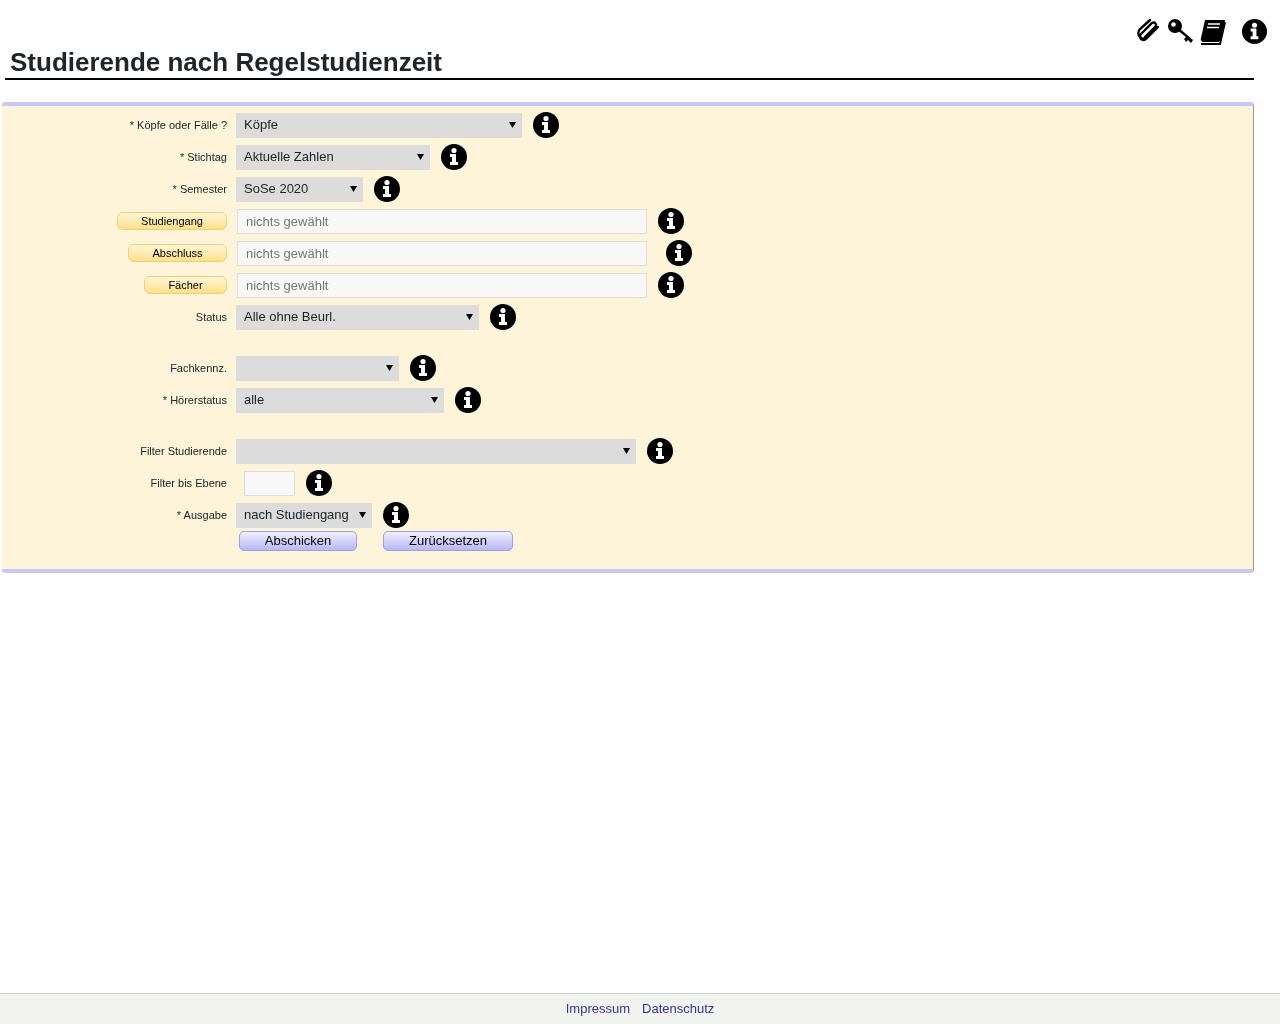  What do you see at coordinates (211, 317) in the screenshot?
I see `field-label: Status` at bounding box center [211, 317].